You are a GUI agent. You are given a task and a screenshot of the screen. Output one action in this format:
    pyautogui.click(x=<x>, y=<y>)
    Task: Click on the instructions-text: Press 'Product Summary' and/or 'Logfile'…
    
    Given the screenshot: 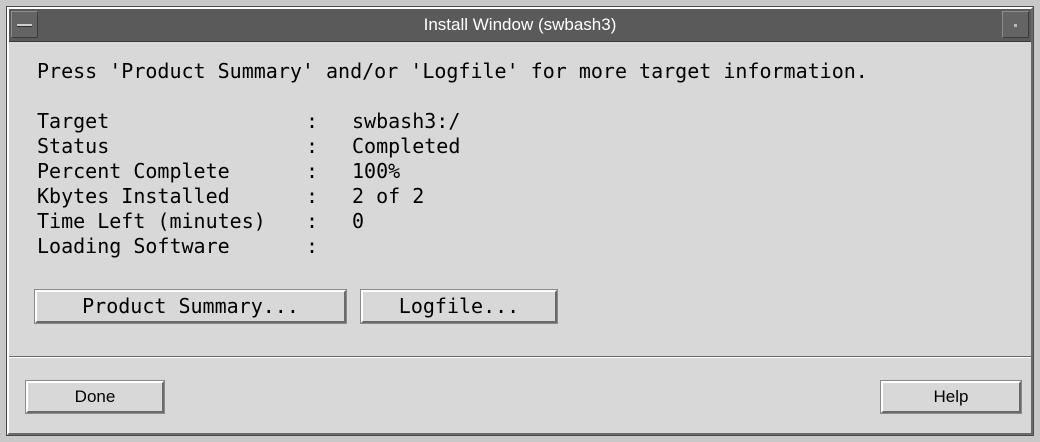 What is the action you would take?
    pyautogui.click(x=452, y=71)
    